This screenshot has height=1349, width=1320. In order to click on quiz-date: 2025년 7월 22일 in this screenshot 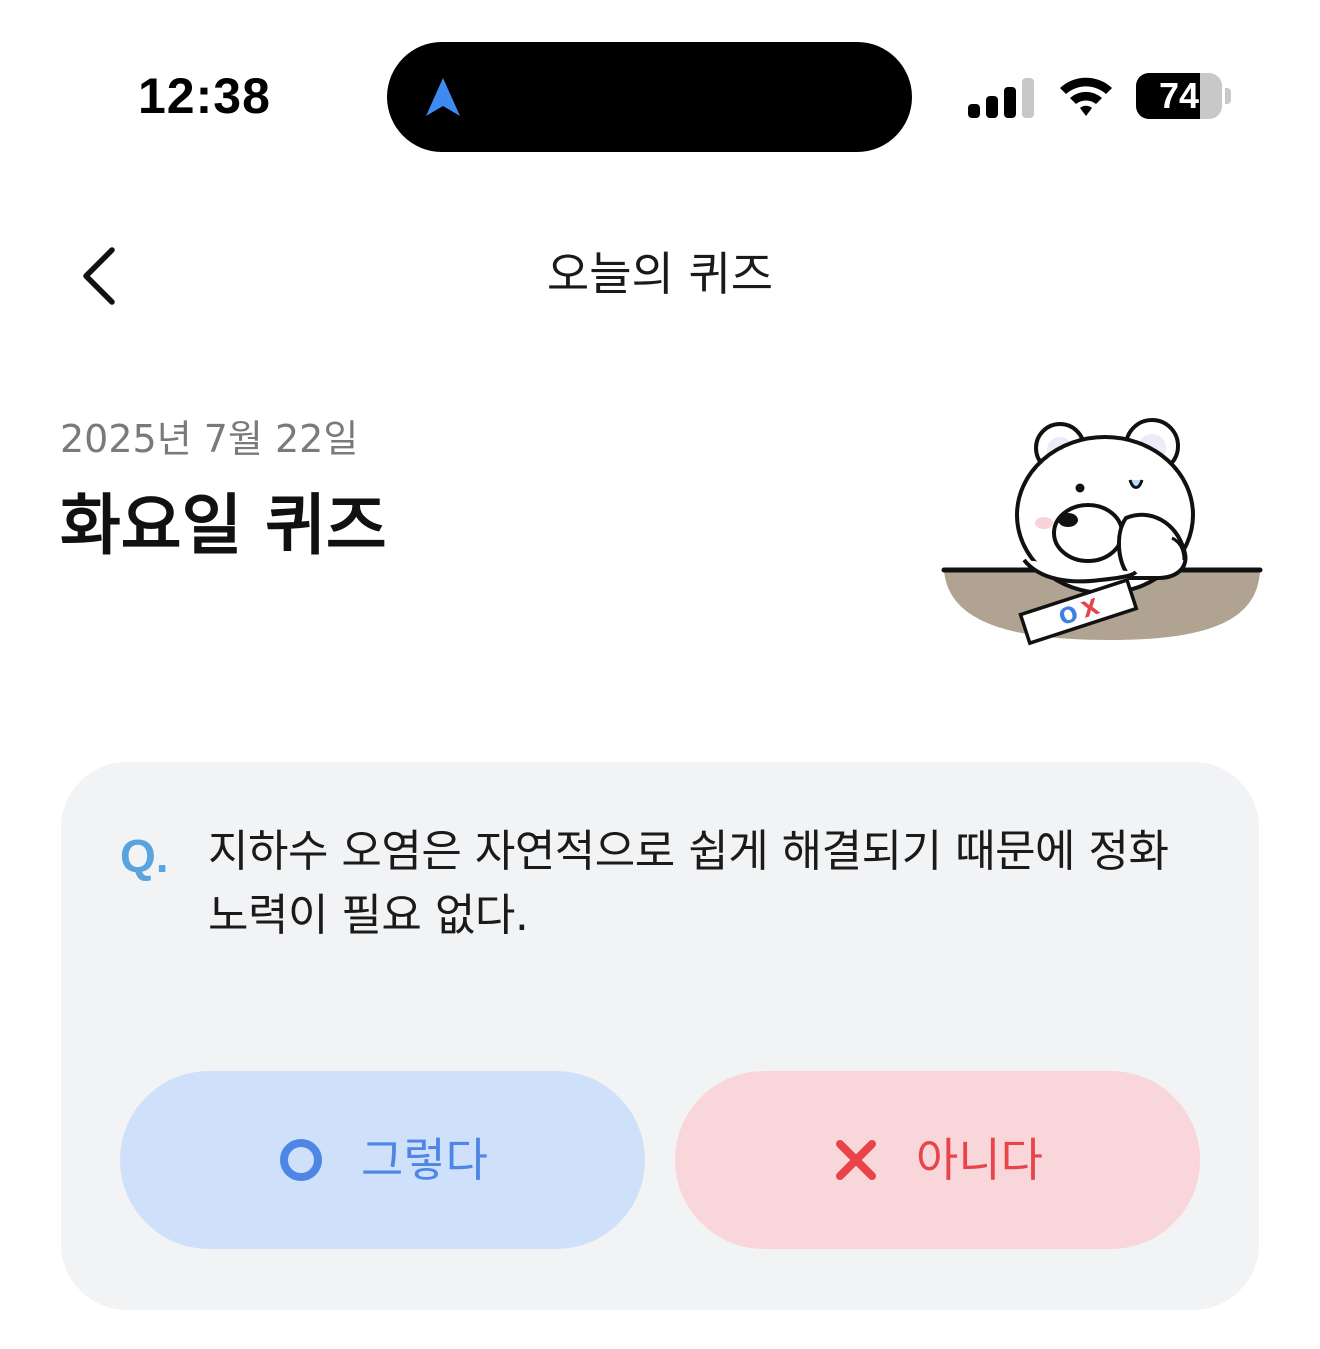, I will do `click(209, 439)`.